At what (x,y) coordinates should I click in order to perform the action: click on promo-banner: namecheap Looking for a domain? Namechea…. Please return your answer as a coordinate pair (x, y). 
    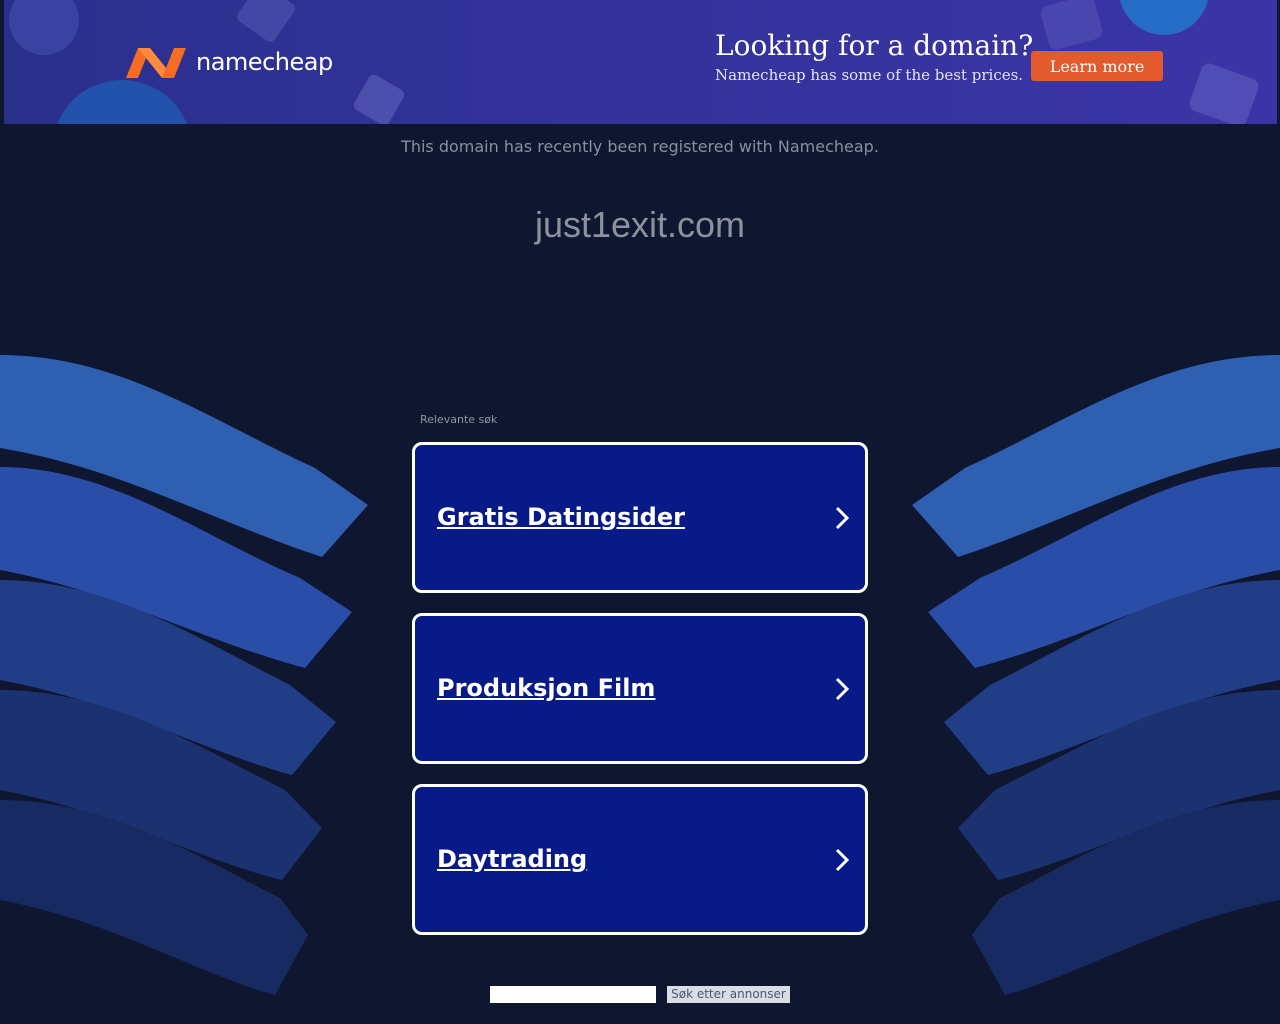
    Looking at the image, I should click on (640, 62).